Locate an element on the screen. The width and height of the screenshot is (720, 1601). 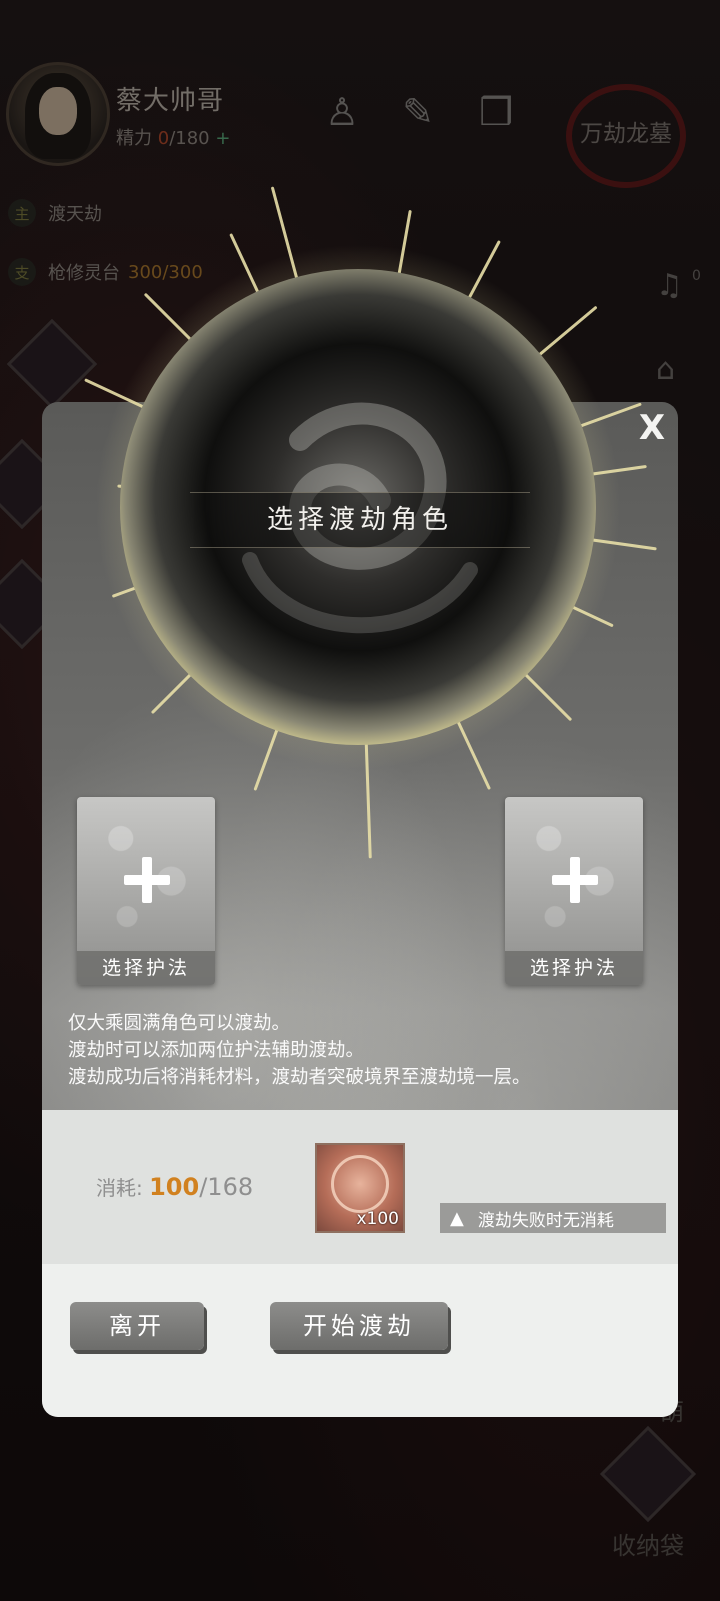
material-item-icon: x100 is located at coordinates (360, 1188).